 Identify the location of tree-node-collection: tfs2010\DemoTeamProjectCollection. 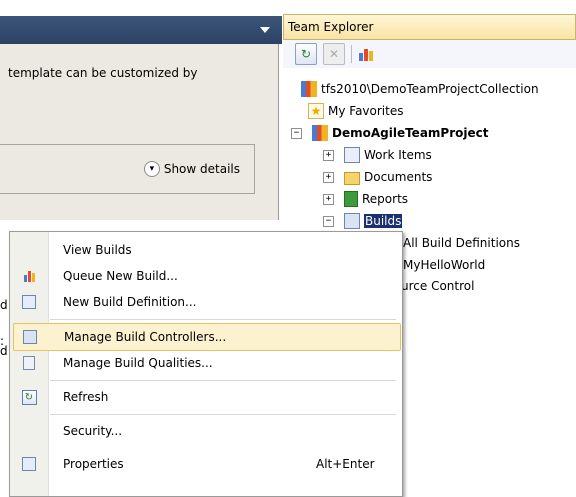
(420, 89).